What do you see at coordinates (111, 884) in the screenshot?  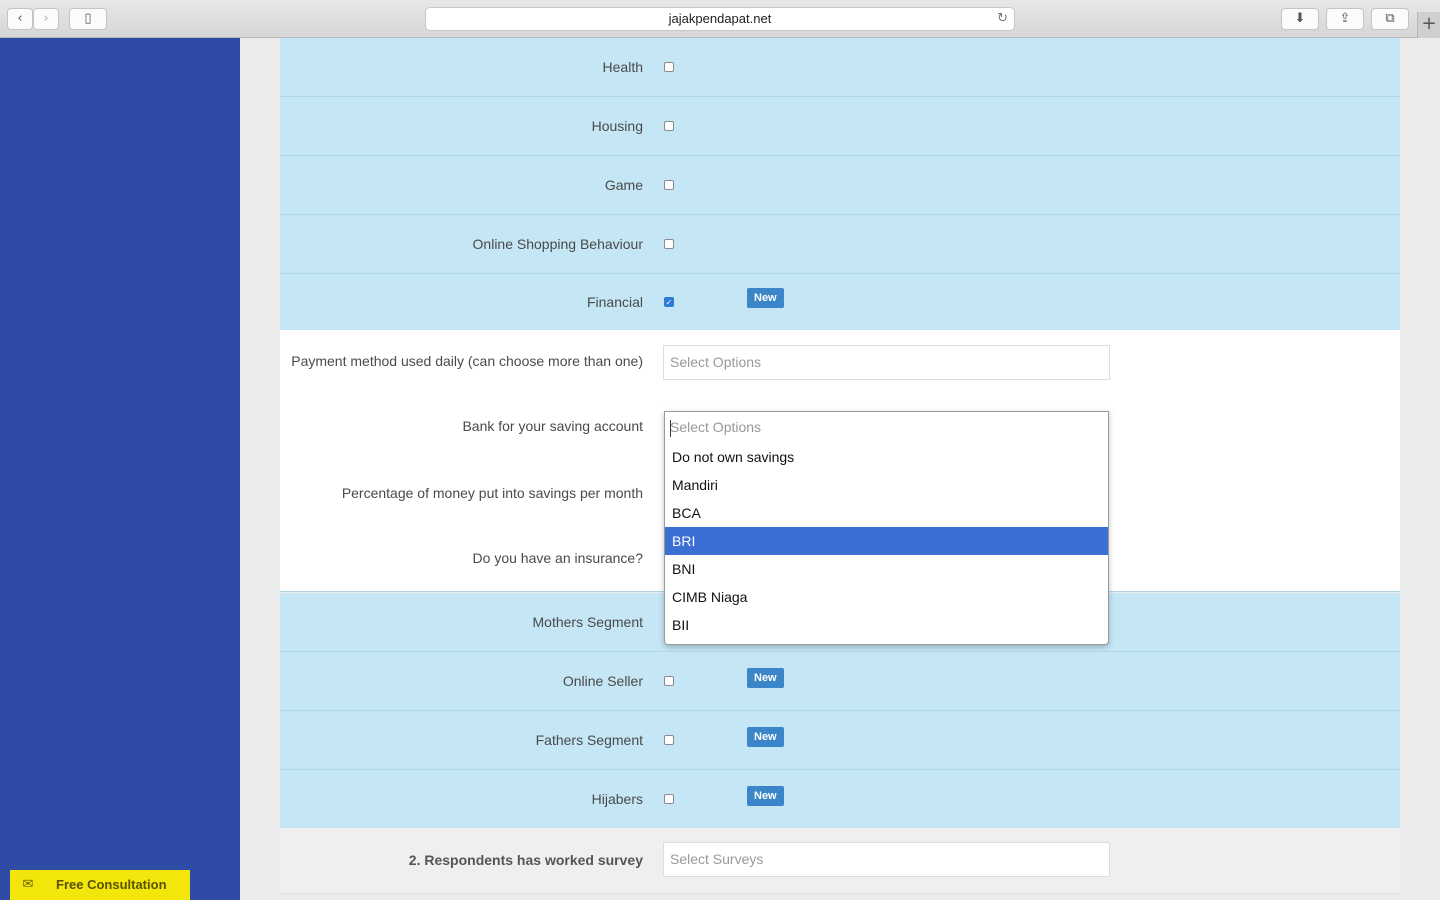 I see `consultation-label: Free Consultation` at bounding box center [111, 884].